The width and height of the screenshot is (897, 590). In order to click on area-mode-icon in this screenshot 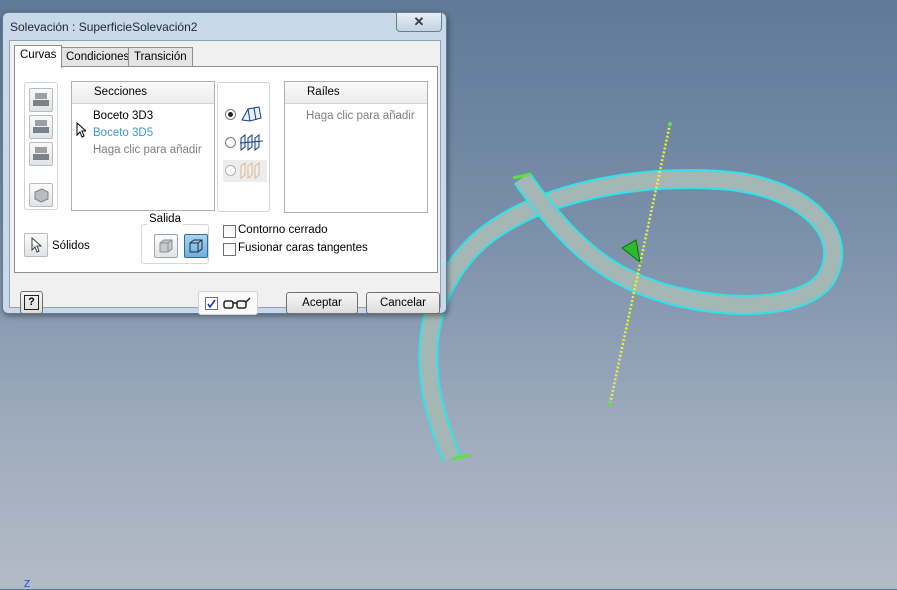, I will do `click(250, 170)`.